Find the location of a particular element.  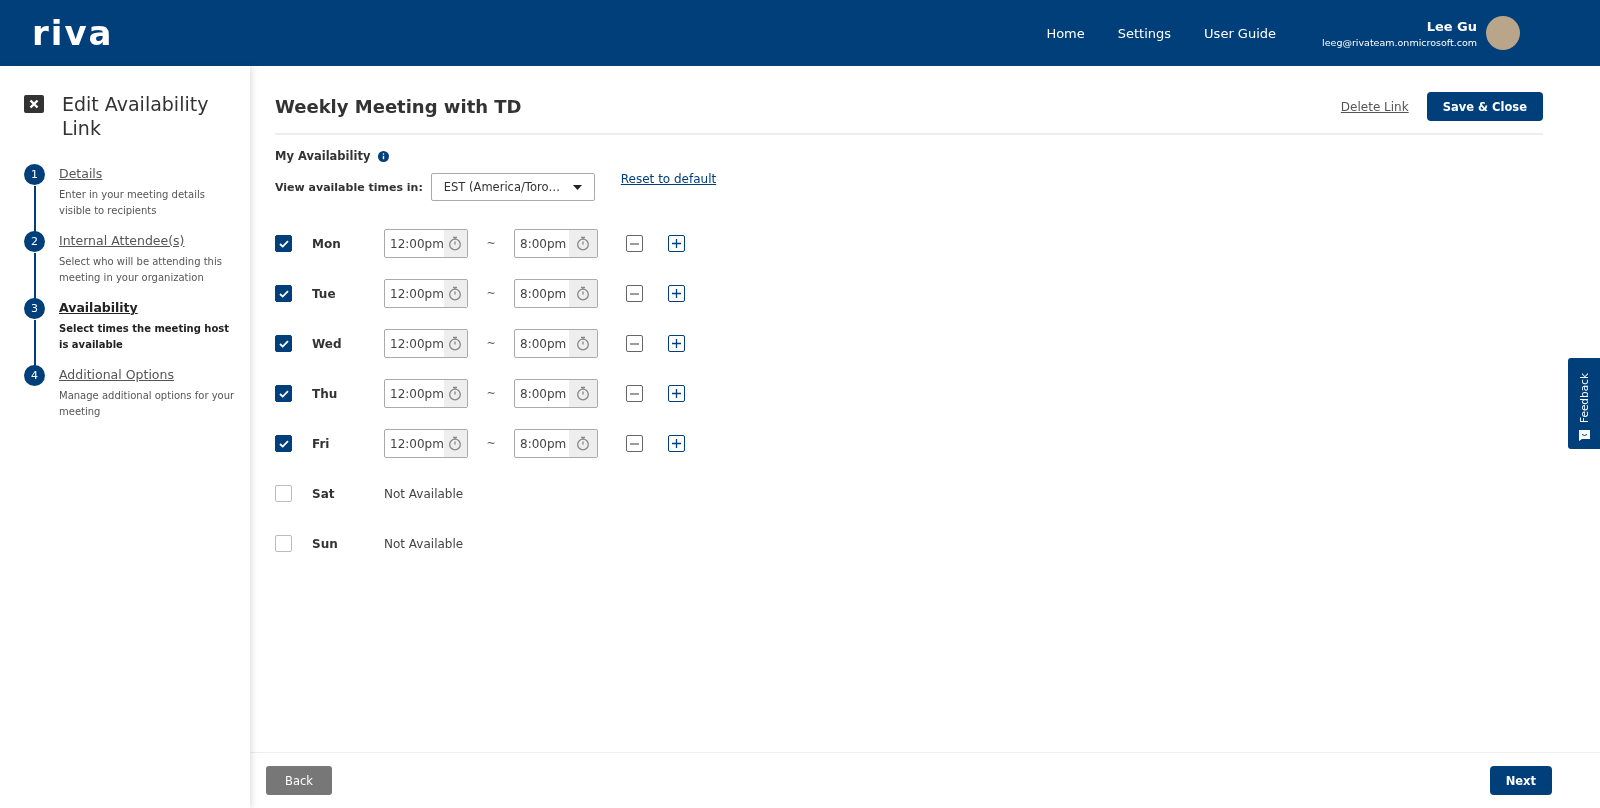

info-icon is located at coordinates (384, 156).